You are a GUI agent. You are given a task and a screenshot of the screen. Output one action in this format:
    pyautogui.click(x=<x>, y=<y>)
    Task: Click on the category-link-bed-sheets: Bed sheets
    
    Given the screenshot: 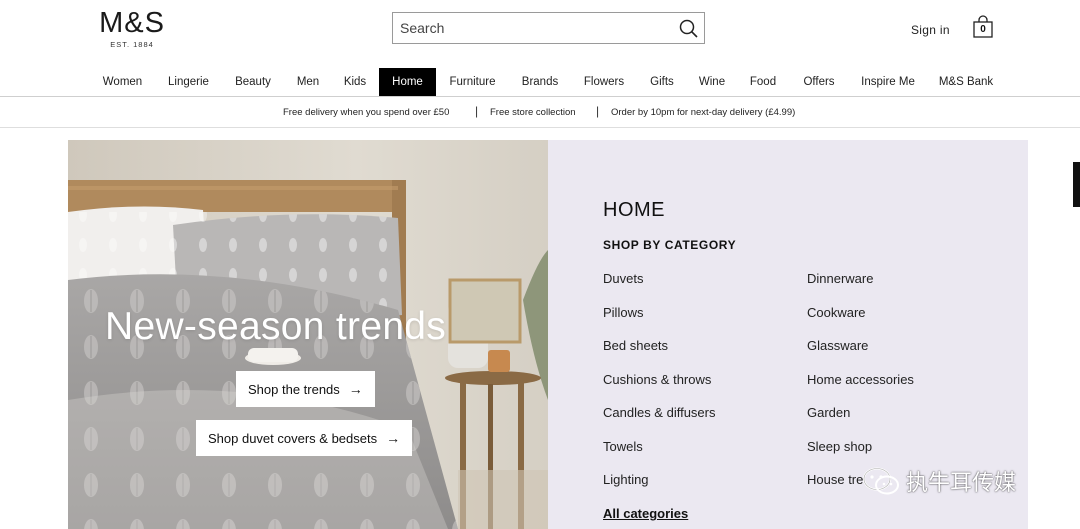 What is the action you would take?
    pyautogui.click(x=635, y=345)
    